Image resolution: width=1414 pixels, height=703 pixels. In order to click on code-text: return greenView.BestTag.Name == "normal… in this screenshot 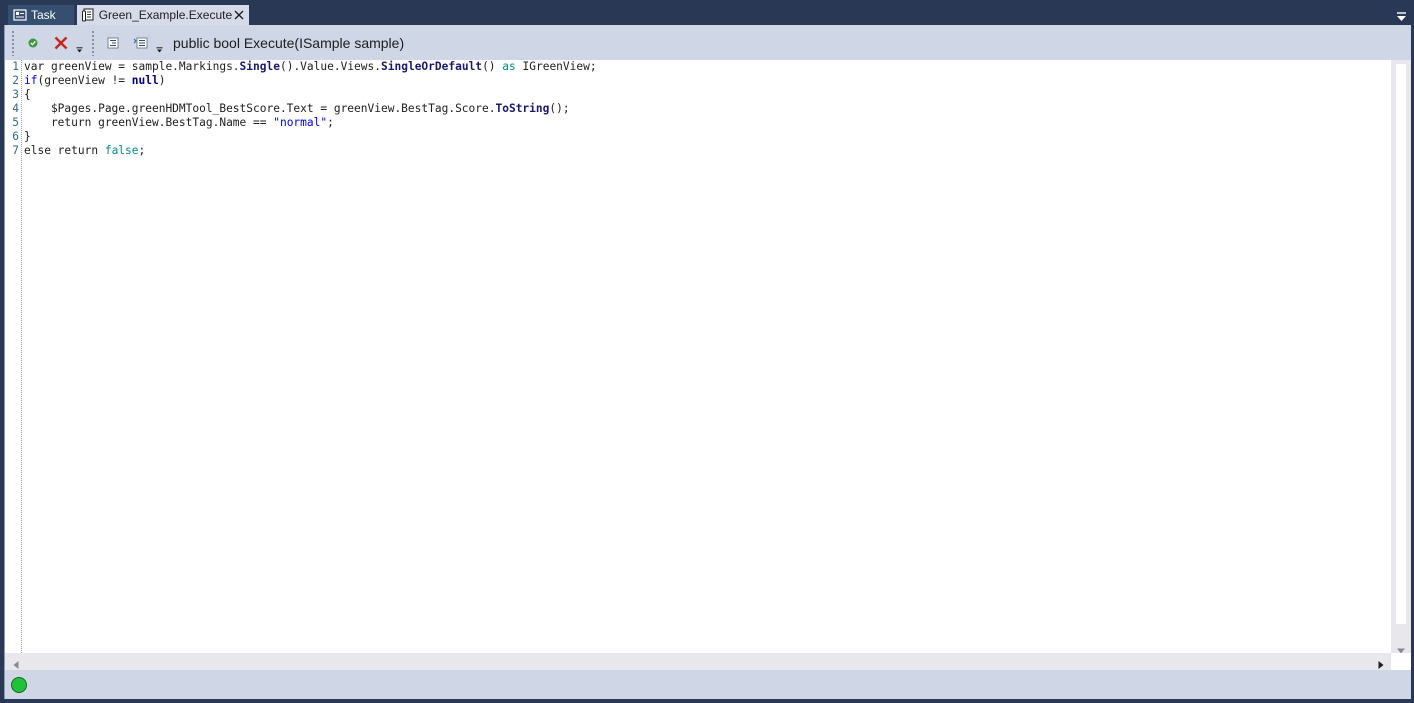, I will do `click(179, 123)`.